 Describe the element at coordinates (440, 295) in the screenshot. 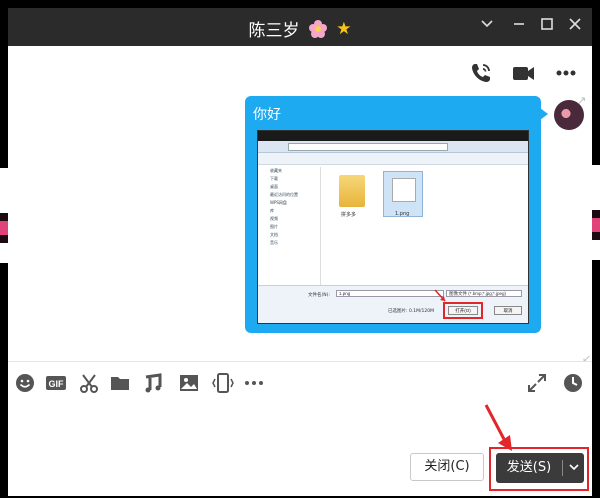

I see `pointer-arrow-icon` at that location.